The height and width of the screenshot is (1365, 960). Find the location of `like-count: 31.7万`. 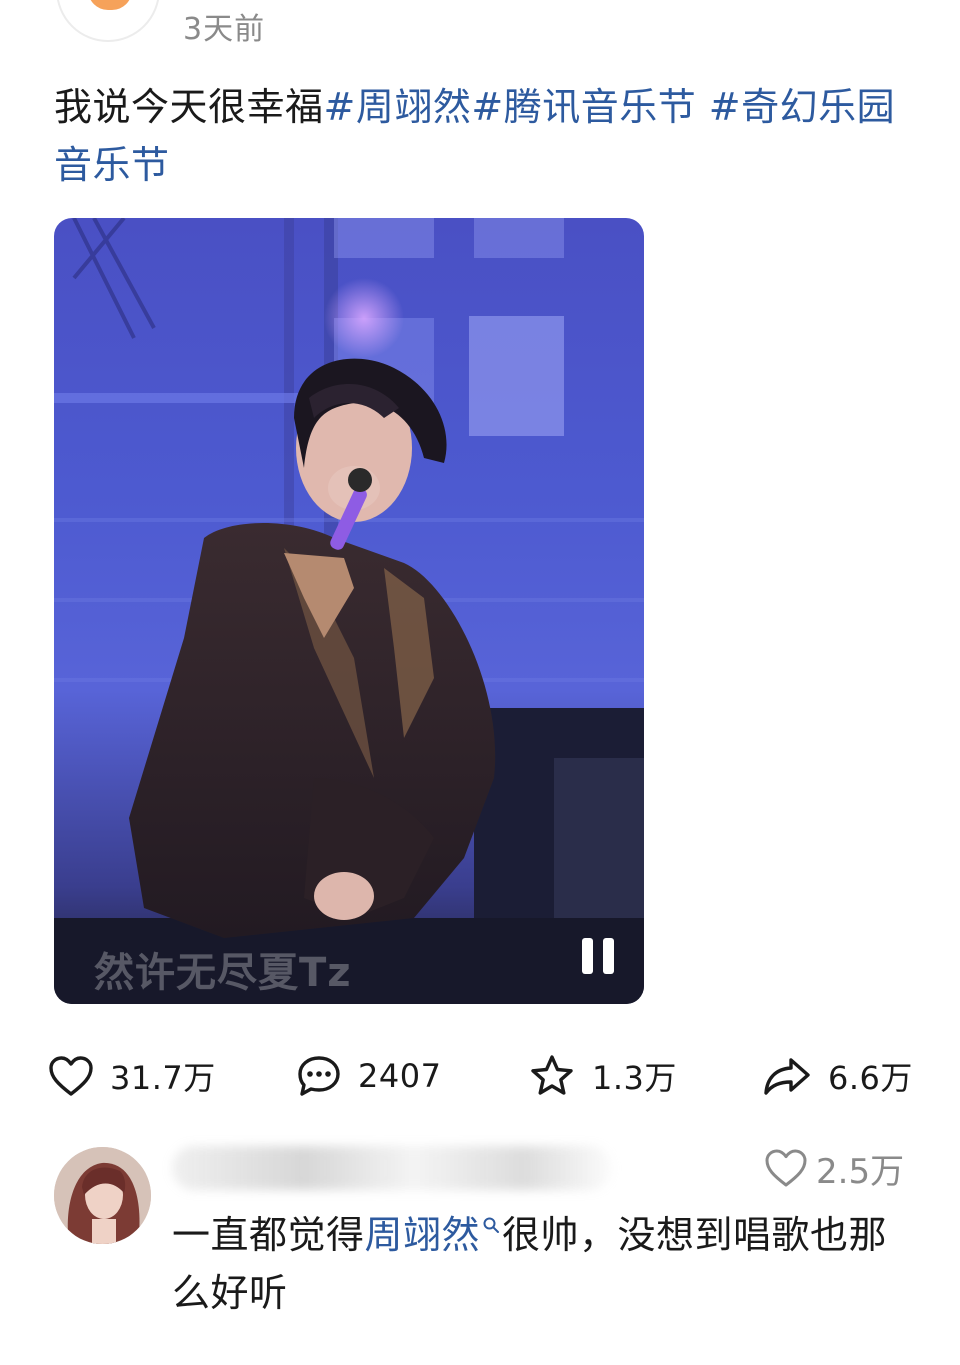

like-count: 31.7万 is located at coordinates (163, 1078).